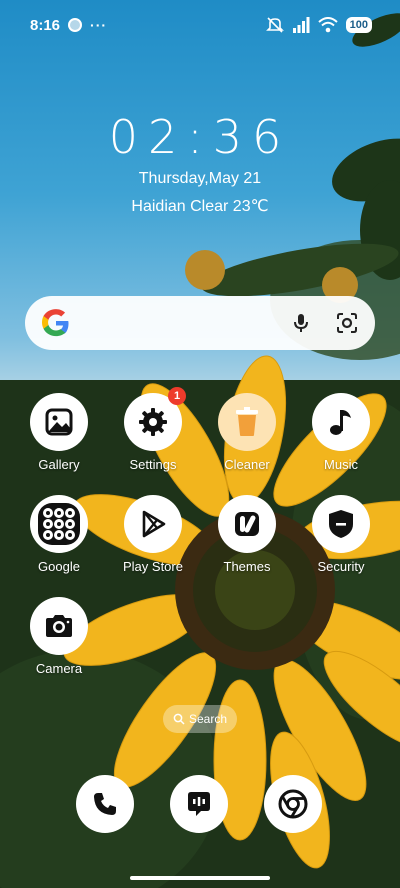 The width and height of the screenshot is (400, 888). What do you see at coordinates (200, 137) in the screenshot?
I see `clock-time: 02:36` at bounding box center [200, 137].